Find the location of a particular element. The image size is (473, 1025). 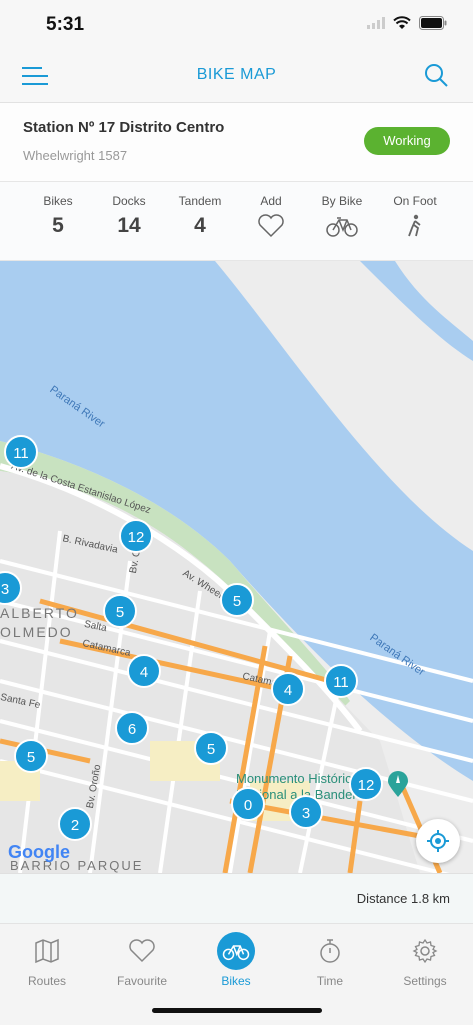

tab-favourite-label: Favourite is located at coordinates (142, 981).